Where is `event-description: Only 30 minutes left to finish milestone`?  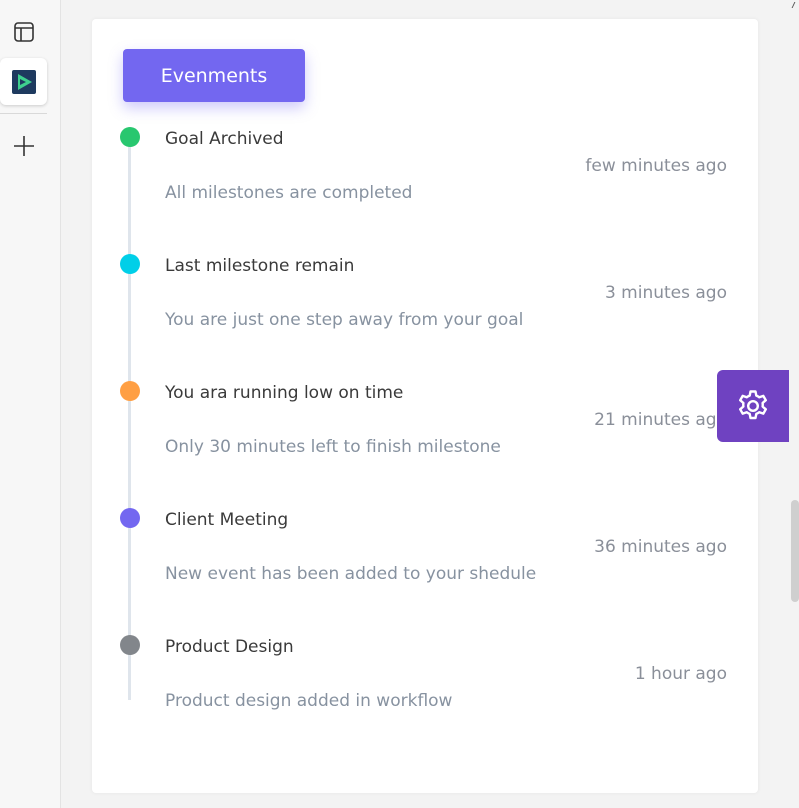 event-description: Only 30 minutes left to finish milestone is located at coordinates (333, 447).